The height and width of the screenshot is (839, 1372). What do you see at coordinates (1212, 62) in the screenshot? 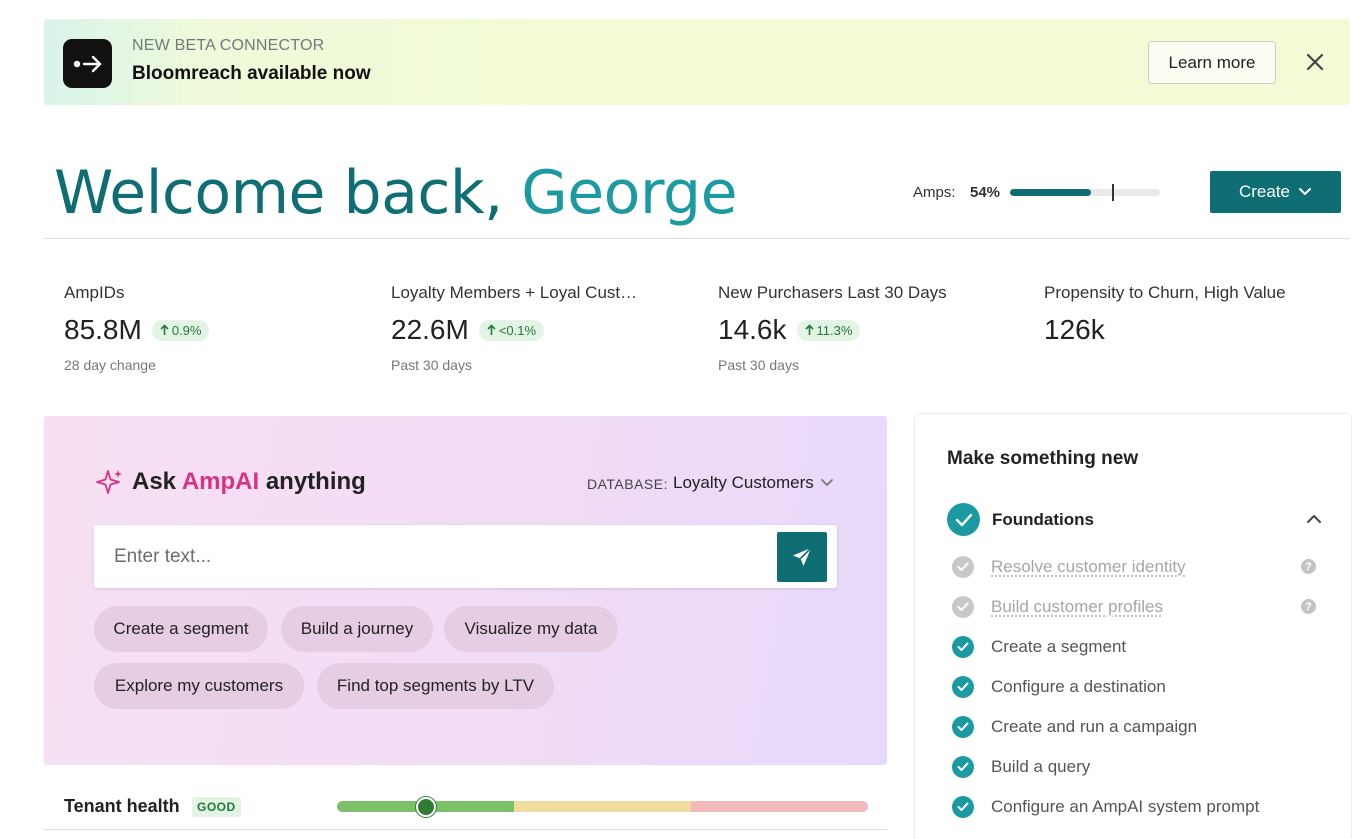
I see `learn-more-button: Learn more` at bounding box center [1212, 62].